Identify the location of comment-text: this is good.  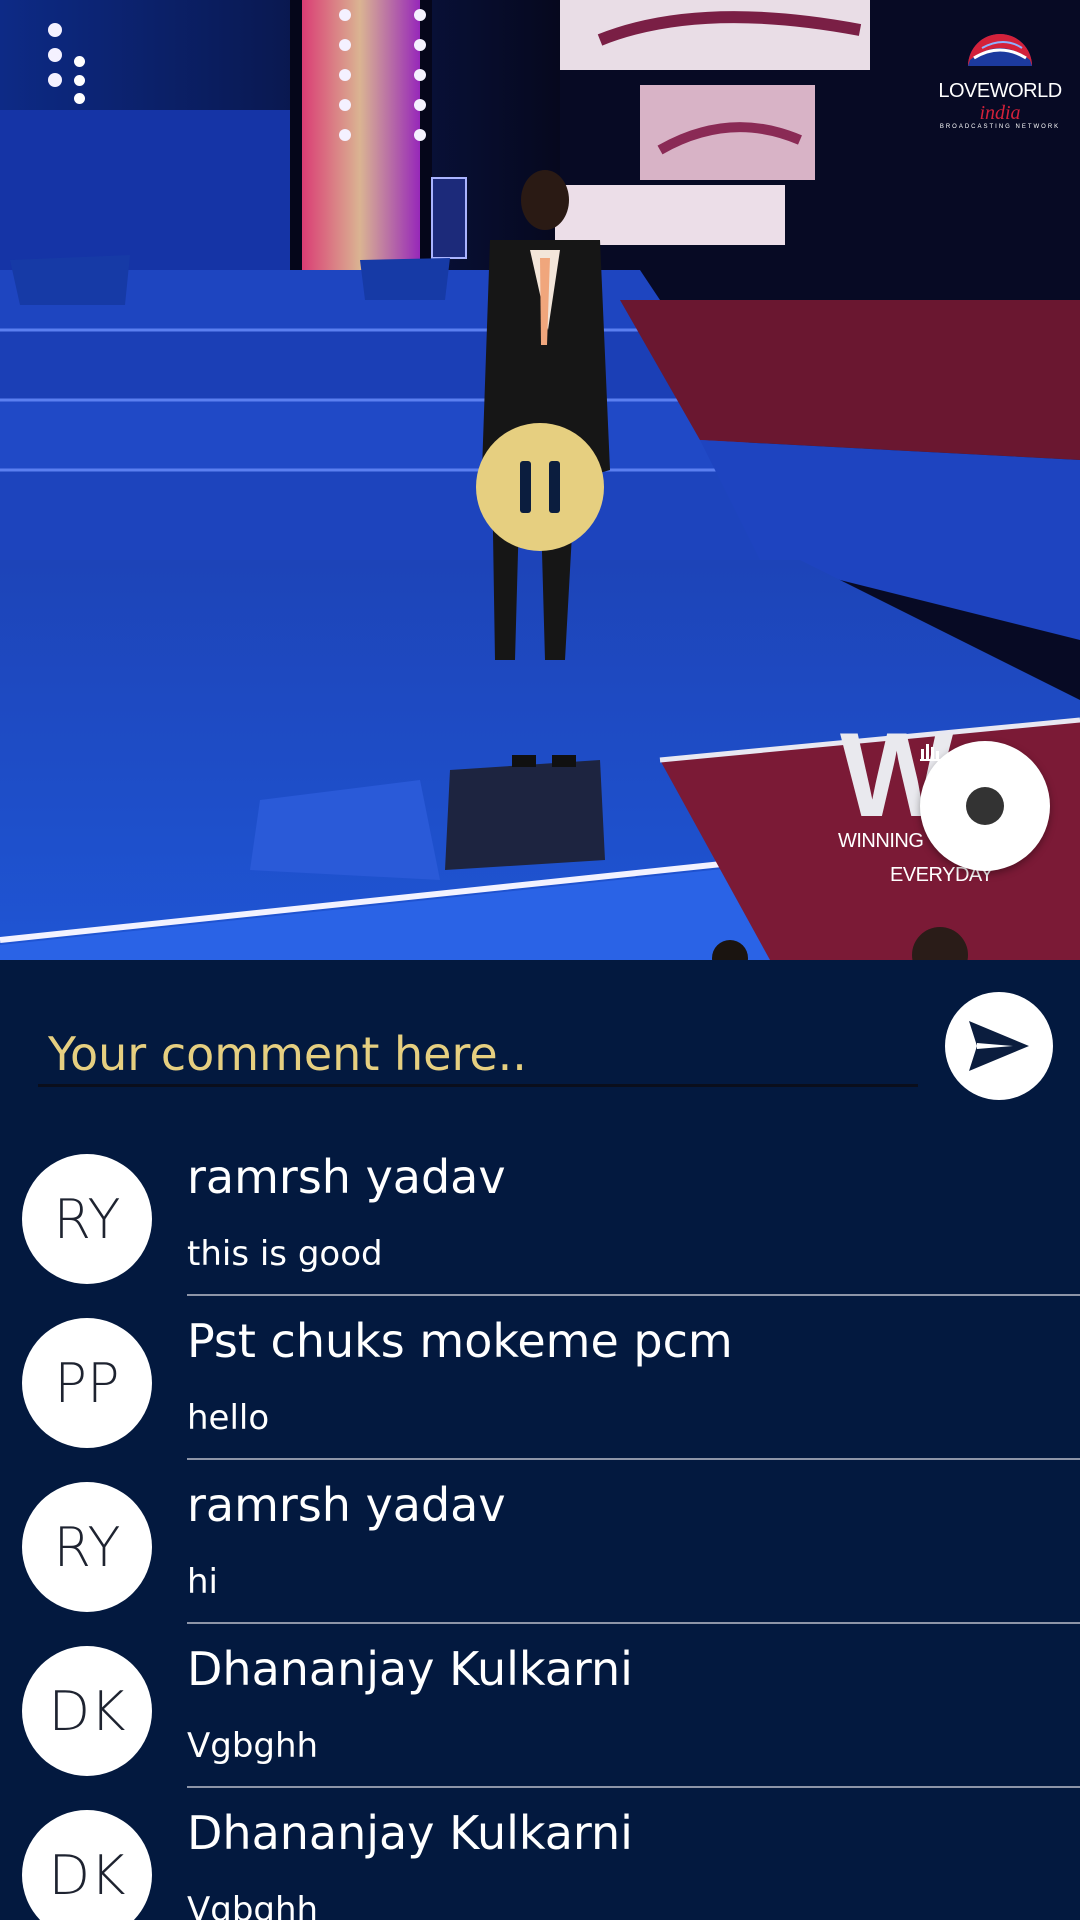
(285, 1254).